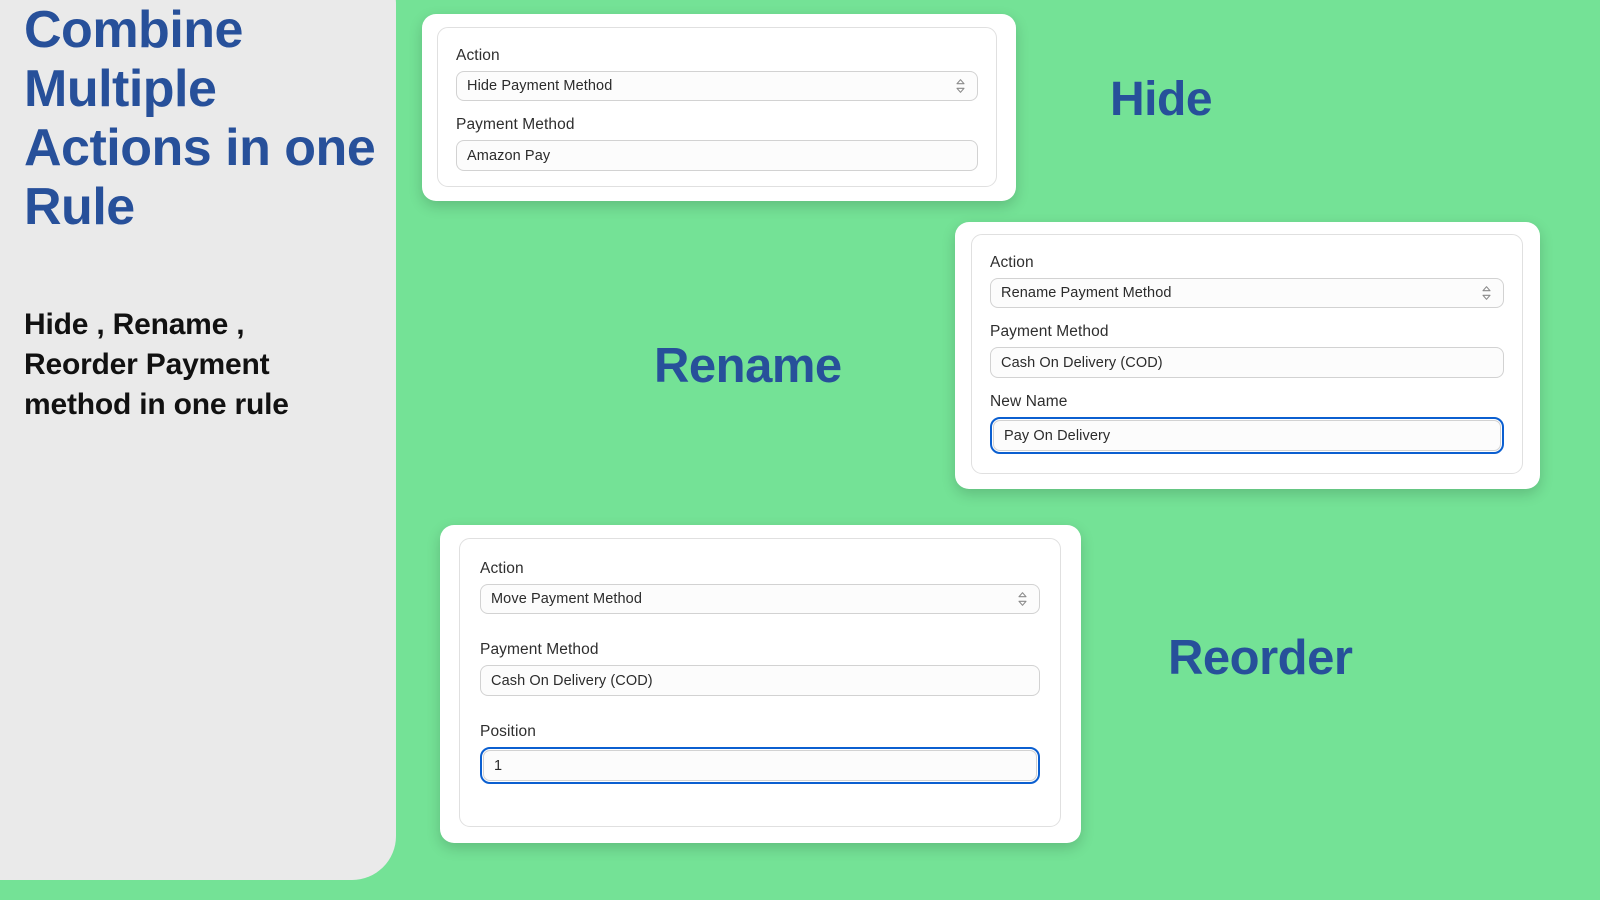  I want to click on position-input: 1, so click(760, 765).